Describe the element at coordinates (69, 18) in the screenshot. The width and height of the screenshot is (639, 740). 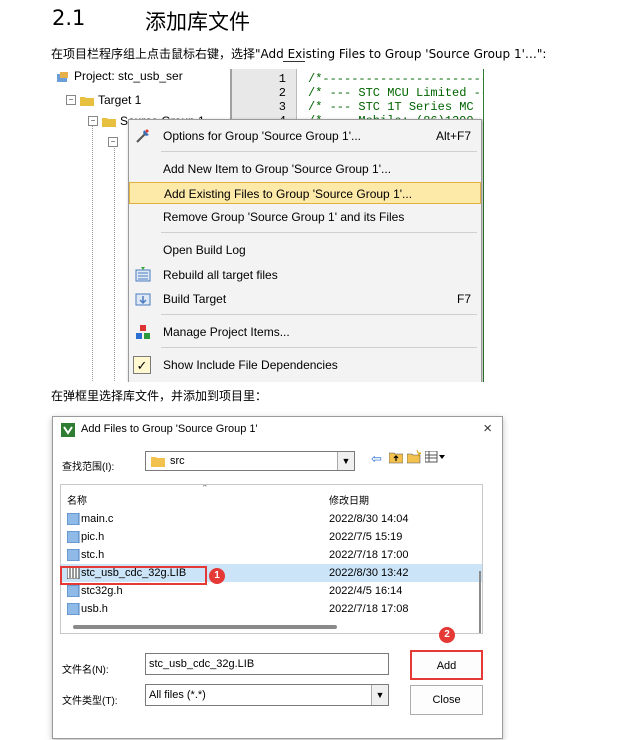
I see `section-number: 2.1` at that location.